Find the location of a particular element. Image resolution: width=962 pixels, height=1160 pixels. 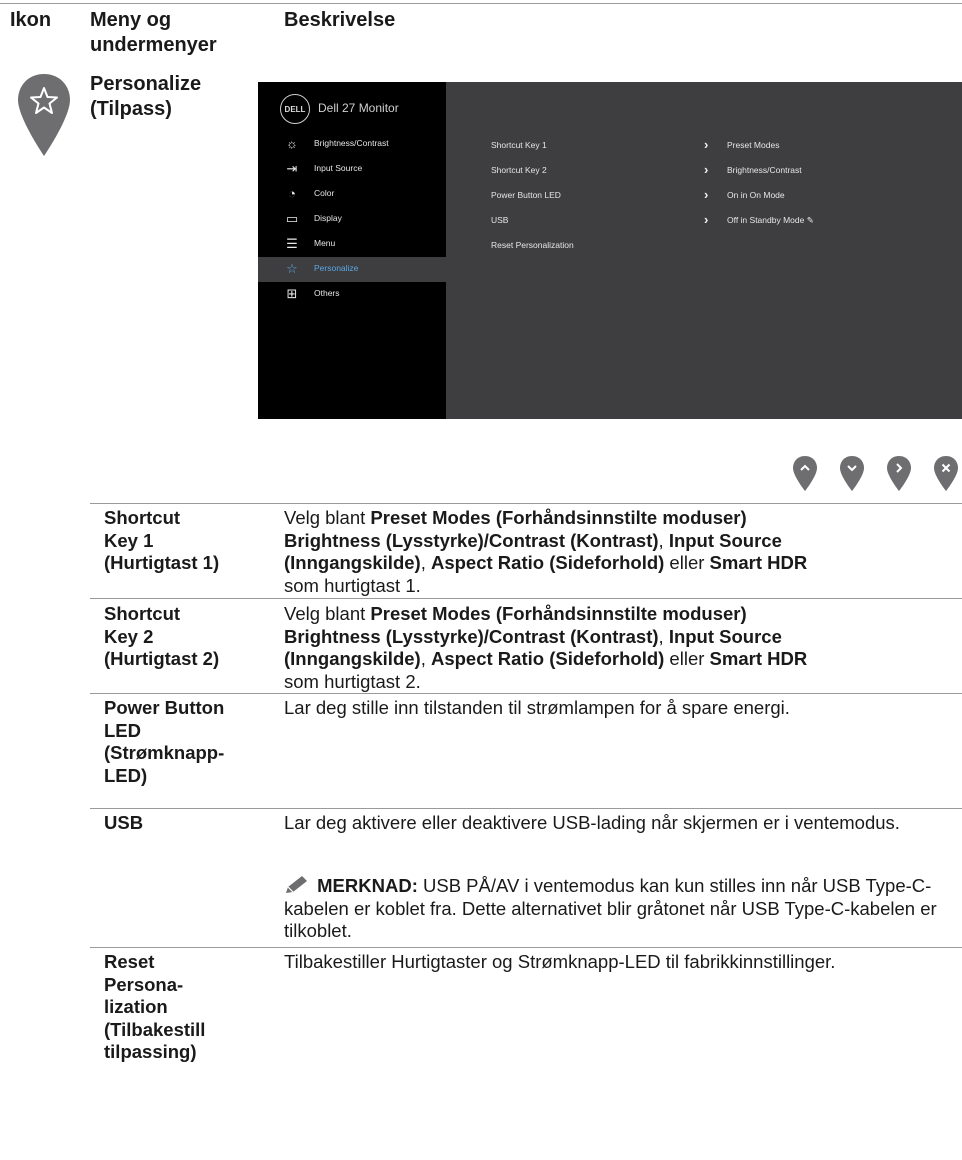

osd-row-label: Reset Personalization is located at coordinates (532, 245).